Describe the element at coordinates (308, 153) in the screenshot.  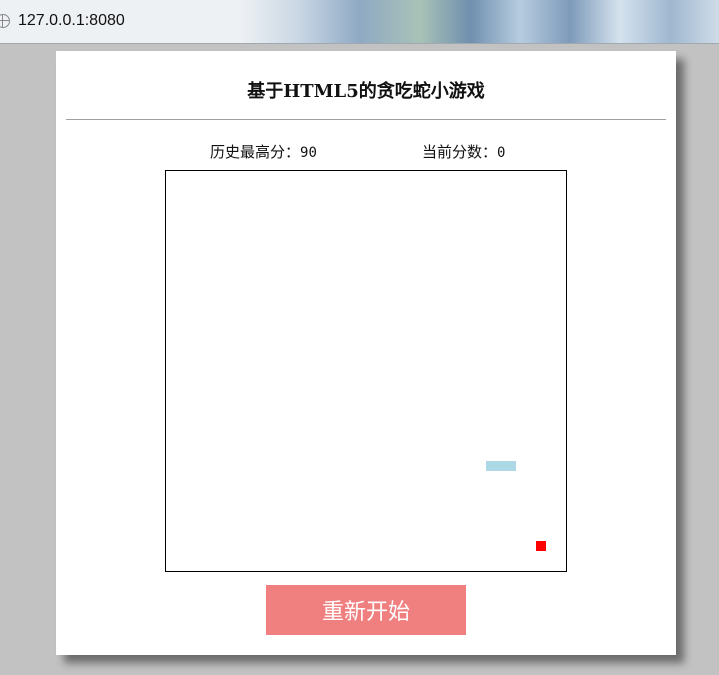
I see `high-score-value: 90` at that location.